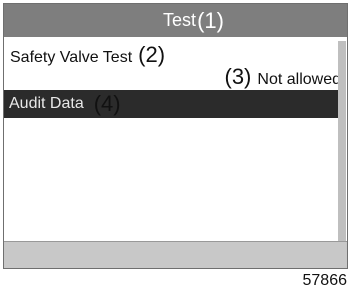 The height and width of the screenshot is (293, 348). Describe the element at coordinates (210, 20) in the screenshot. I see `title-callout: (1)` at that location.